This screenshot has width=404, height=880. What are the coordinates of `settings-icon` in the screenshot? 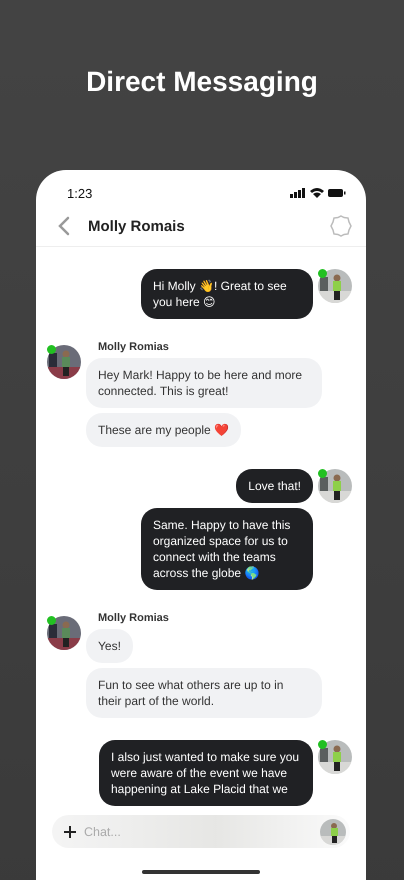 It's located at (341, 226).